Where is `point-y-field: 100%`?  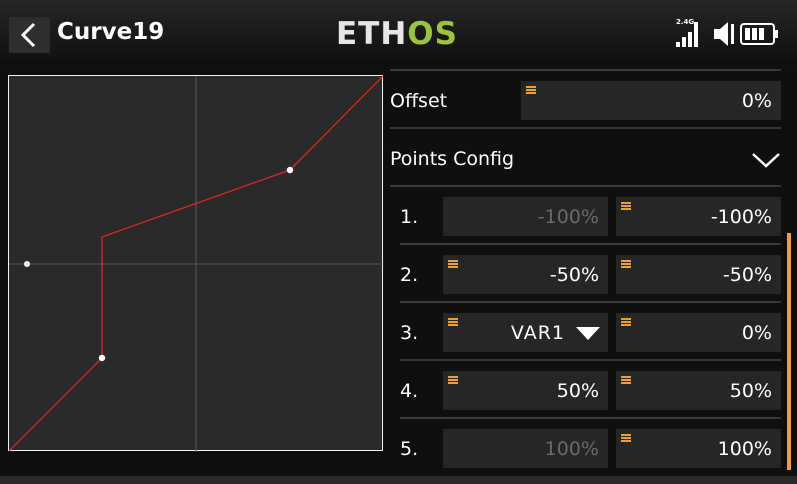 point-y-field: 100% is located at coordinates (698, 448).